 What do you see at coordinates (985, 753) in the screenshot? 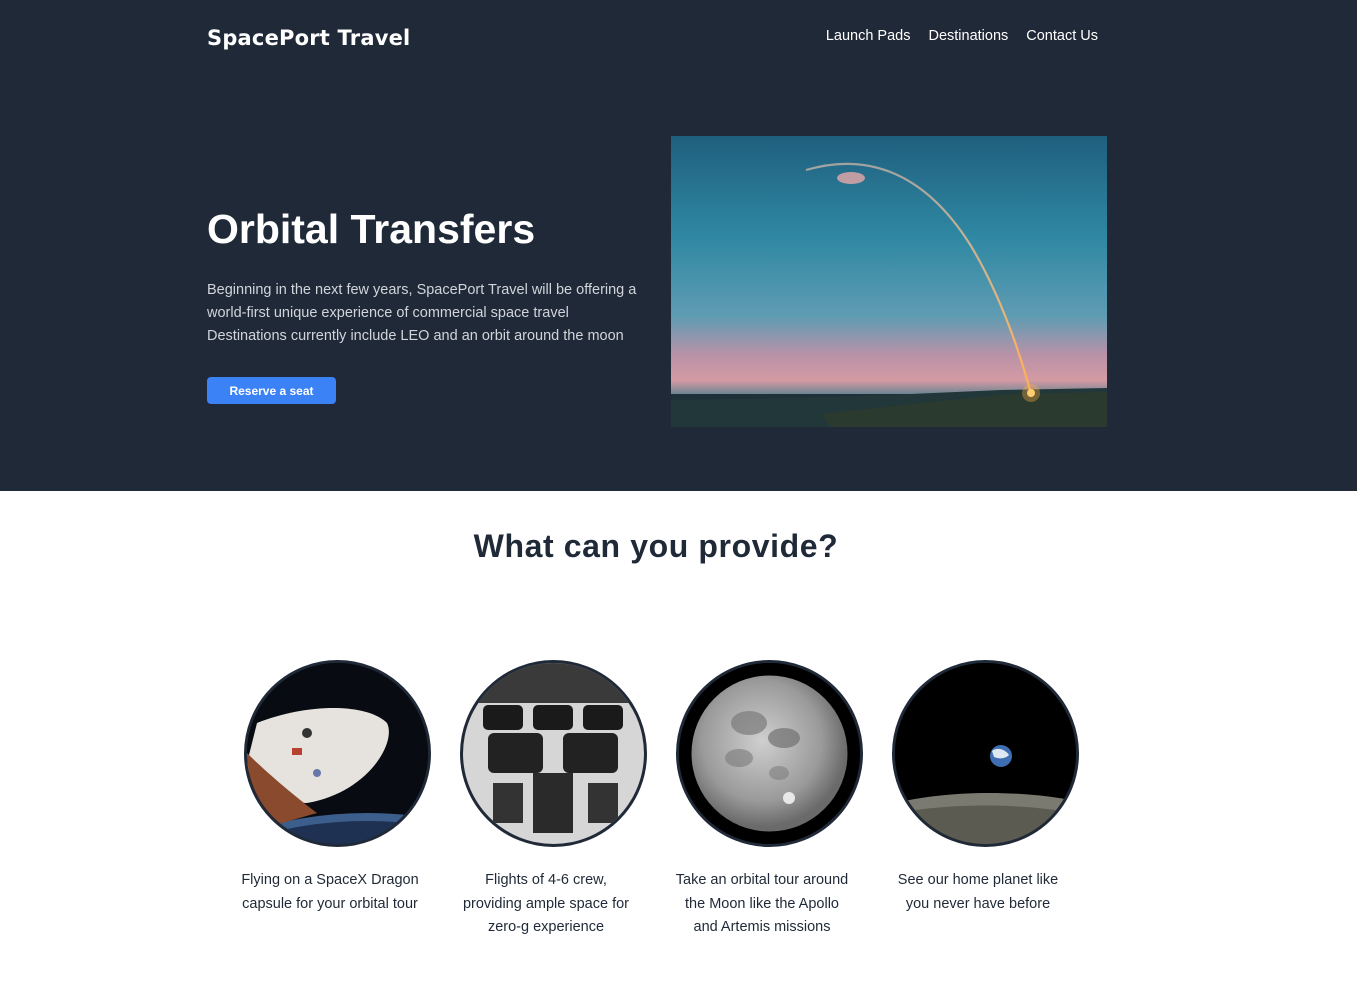
I see `earthrise-image` at bounding box center [985, 753].